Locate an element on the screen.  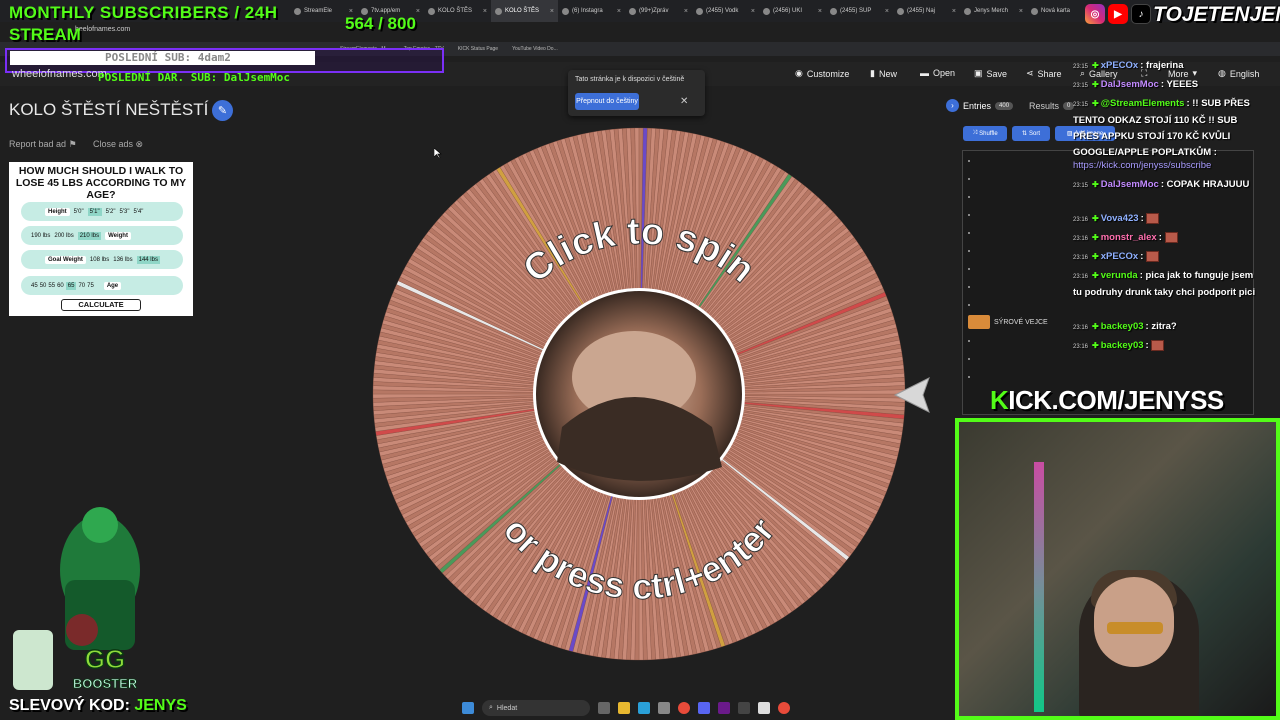
gg-logo: GG is located at coordinates (105, 659).